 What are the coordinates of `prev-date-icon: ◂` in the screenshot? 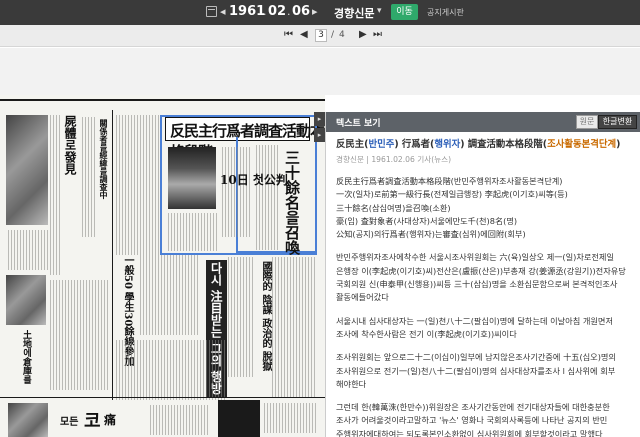 It's located at (223, 11).